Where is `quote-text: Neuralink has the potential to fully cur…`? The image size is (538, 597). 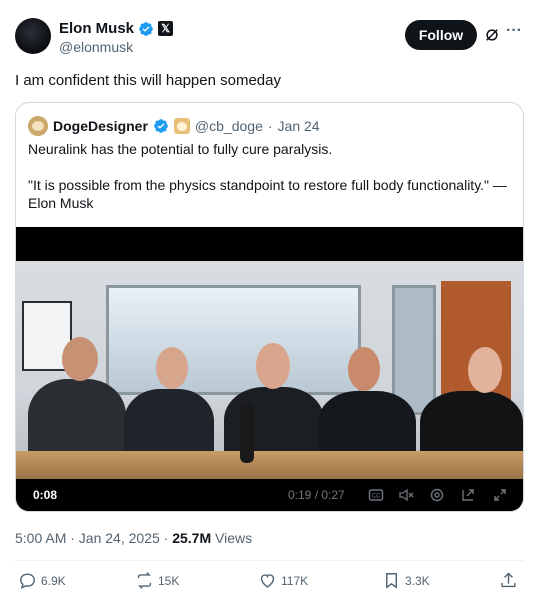
quote-text: Neuralink has the potential to fully cur… is located at coordinates (270, 185).